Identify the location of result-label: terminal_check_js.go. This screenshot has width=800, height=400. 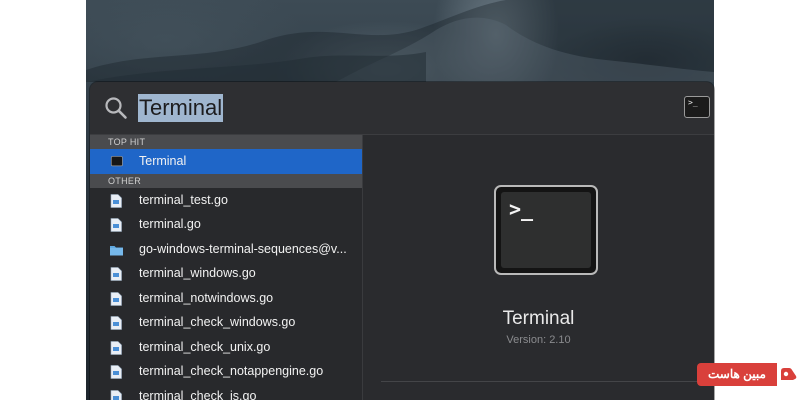
(198, 394).